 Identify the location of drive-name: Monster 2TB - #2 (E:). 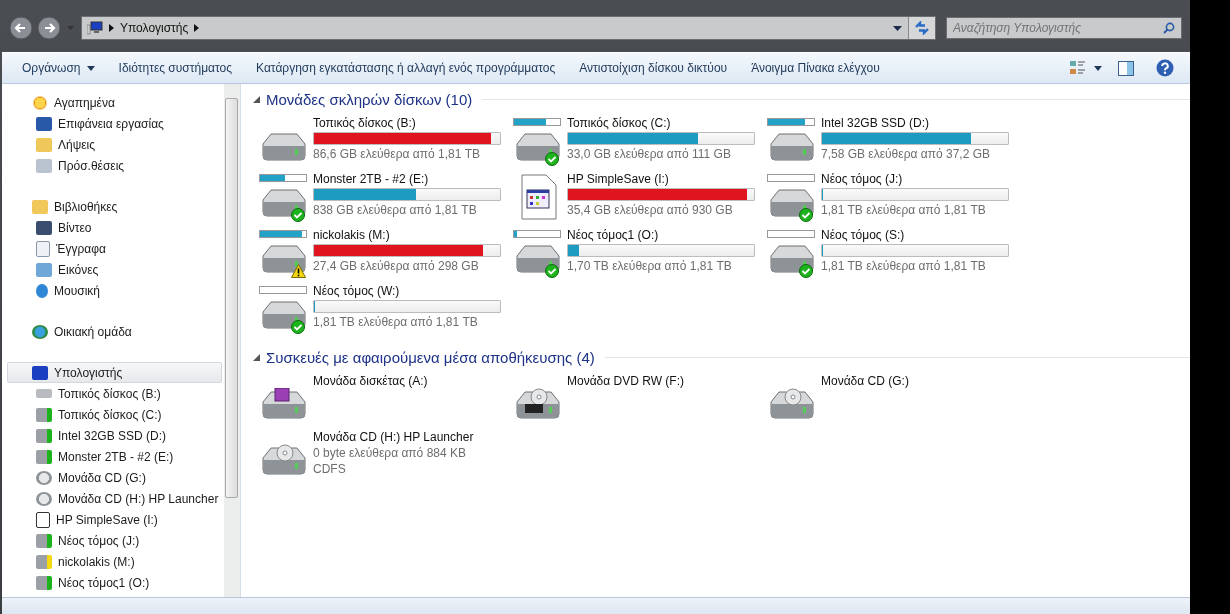
(371, 179).